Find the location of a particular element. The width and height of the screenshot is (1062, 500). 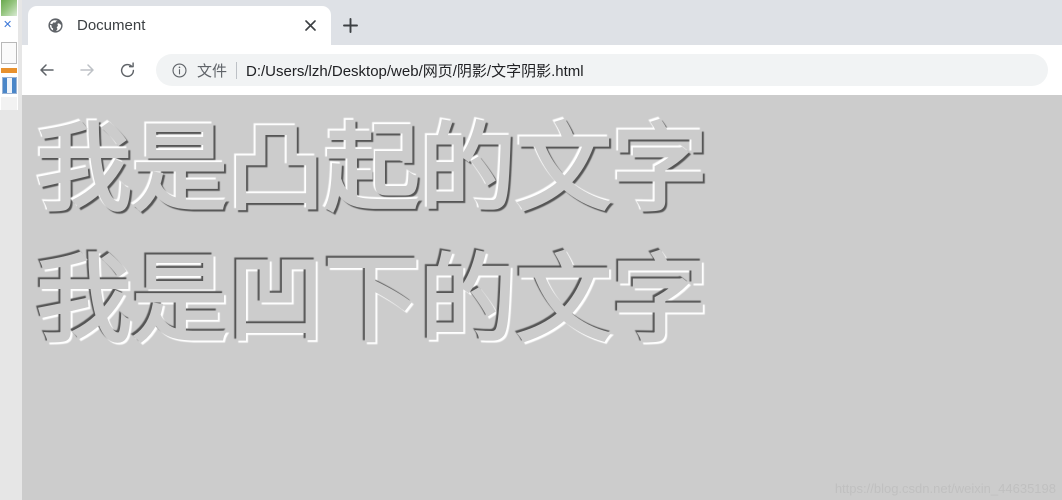

raised-text-heading: 我是凸起的文字 is located at coordinates (372, 169).